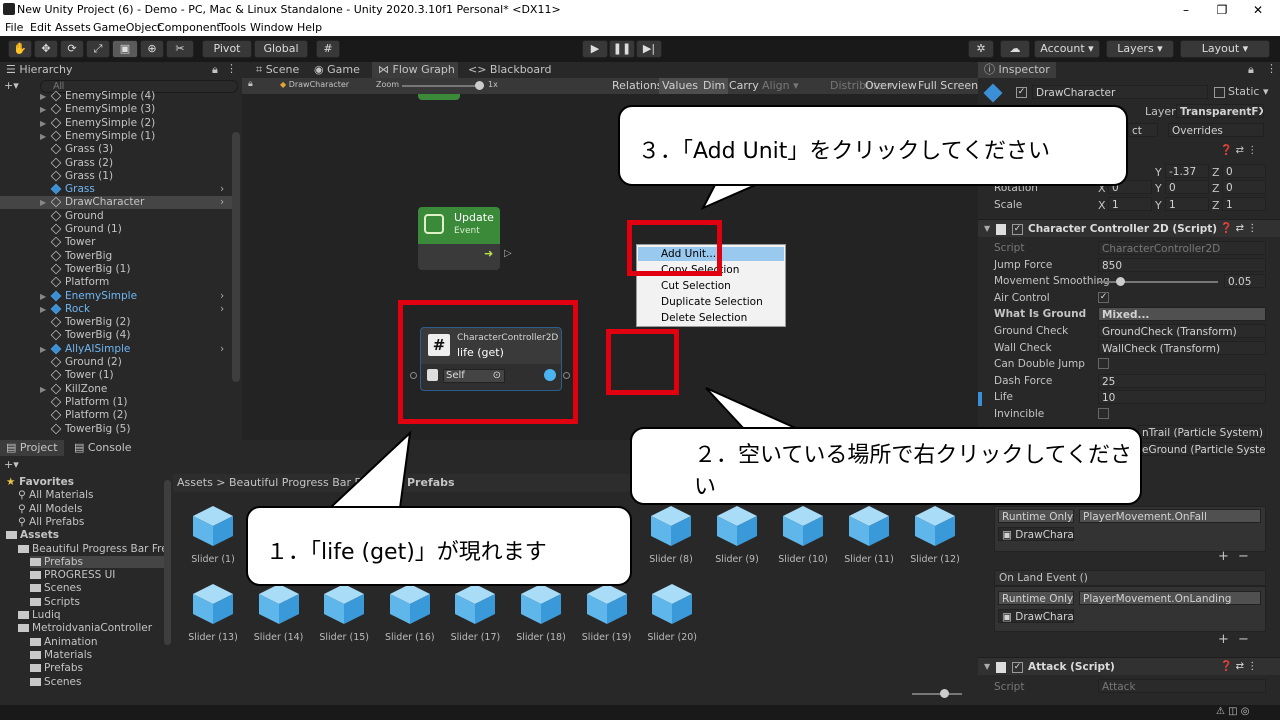  I want to click on icon-size-slider, so click(937, 694).